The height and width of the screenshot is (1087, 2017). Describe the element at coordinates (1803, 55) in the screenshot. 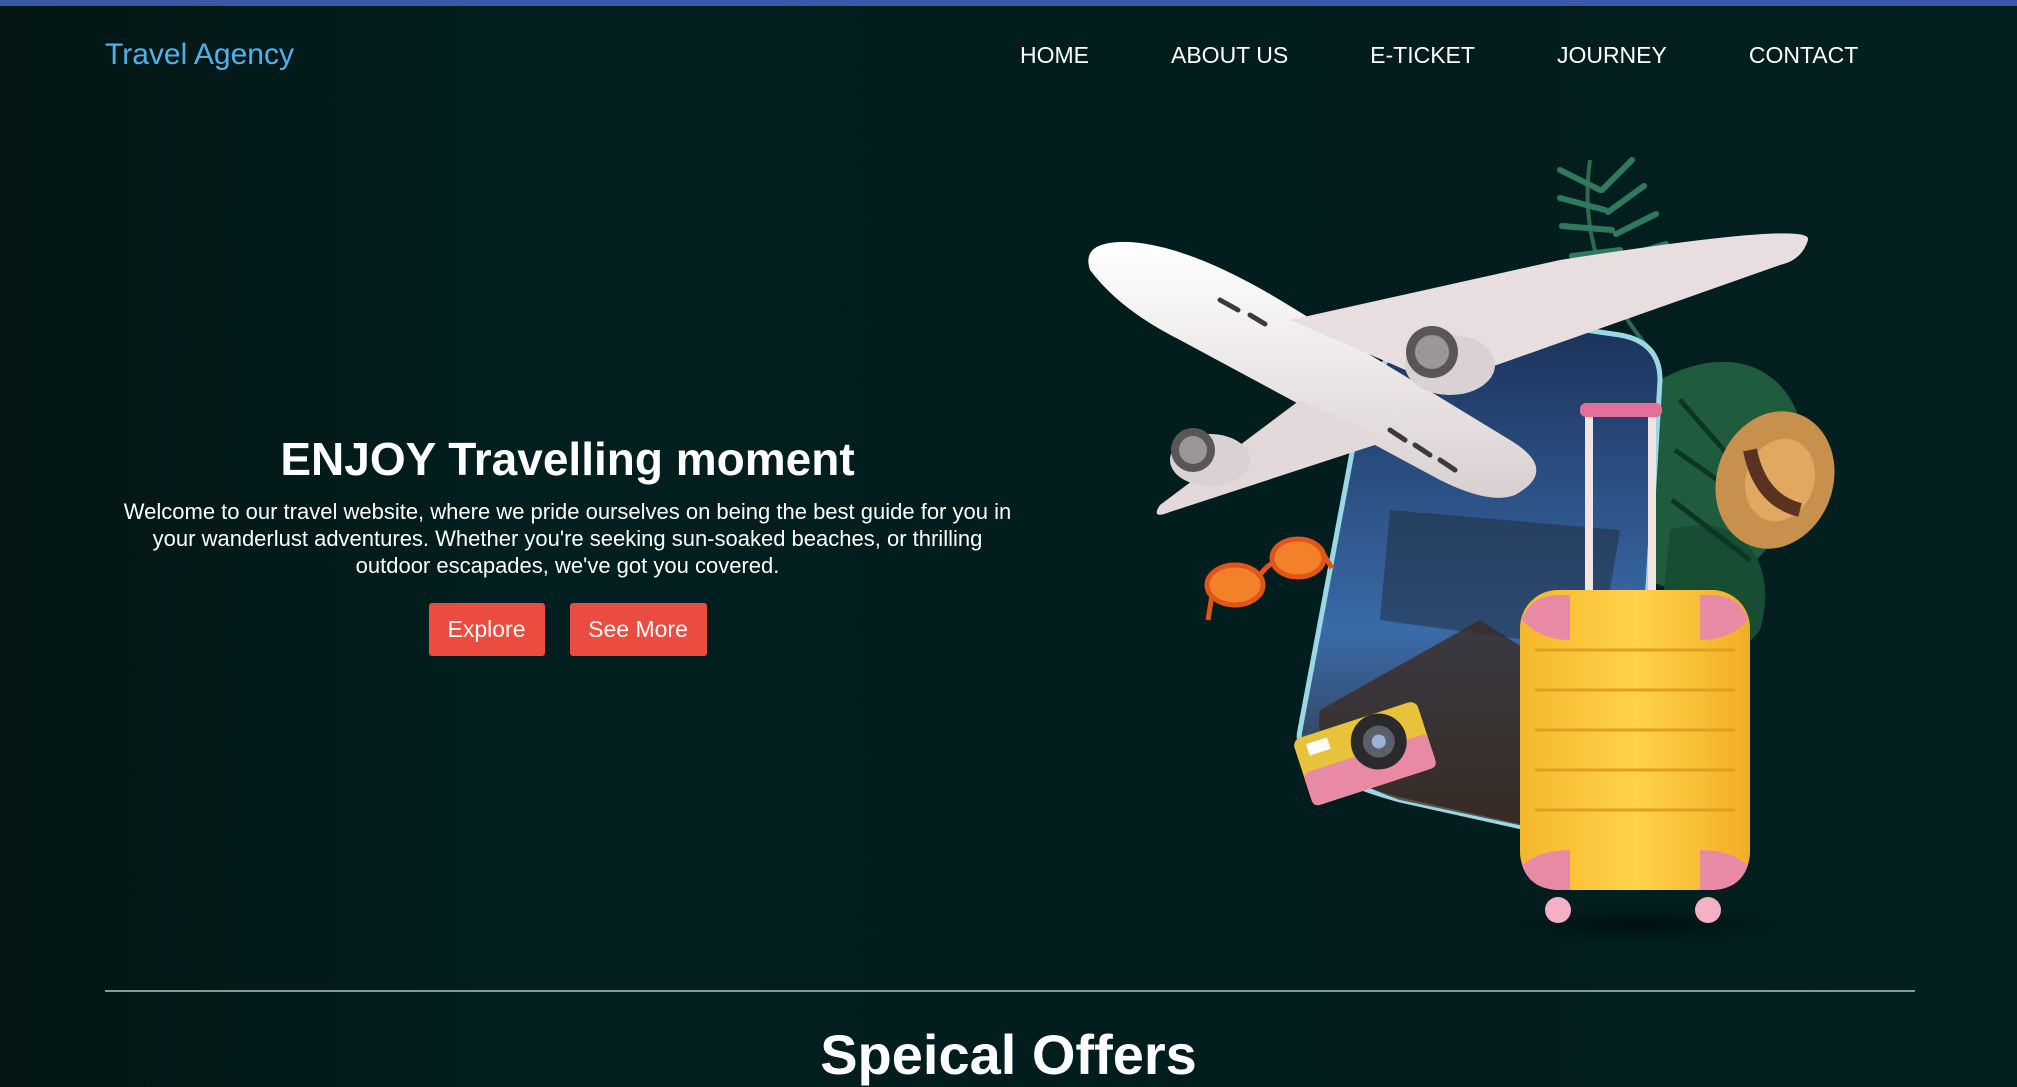

I see `nav-contact: CONTACT` at that location.